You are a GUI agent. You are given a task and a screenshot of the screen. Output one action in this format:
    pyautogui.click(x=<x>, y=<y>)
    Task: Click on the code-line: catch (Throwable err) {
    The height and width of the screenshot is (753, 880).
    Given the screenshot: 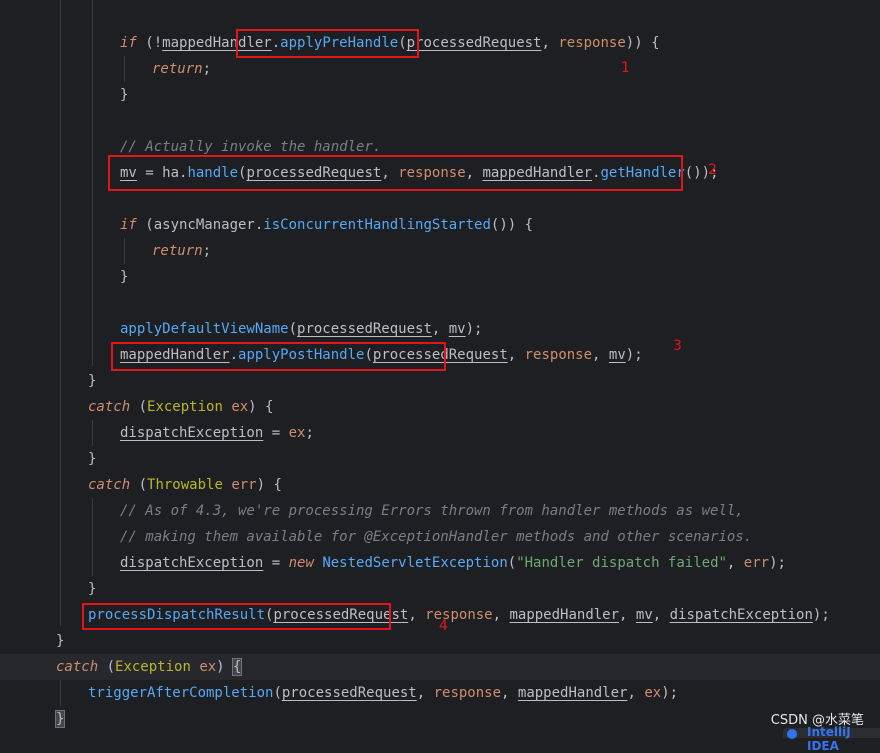 What is the action you would take?
    pyautogui.click(x=440, y=485)
    